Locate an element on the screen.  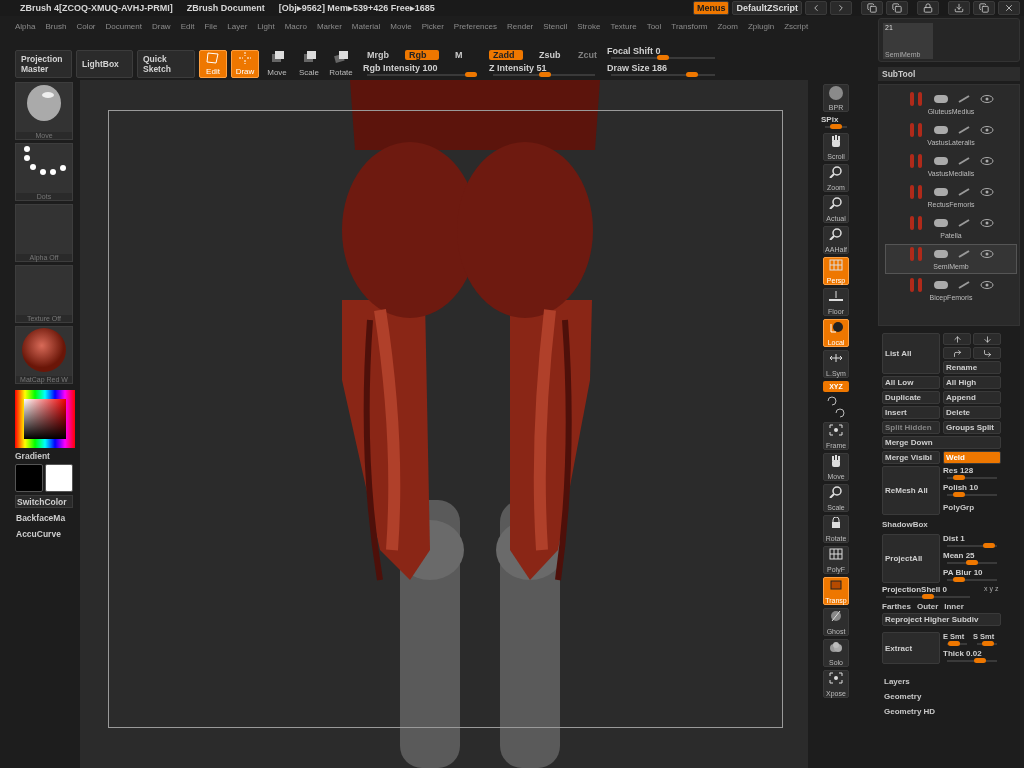
toggle-icon is located at coordinates (941, 161).